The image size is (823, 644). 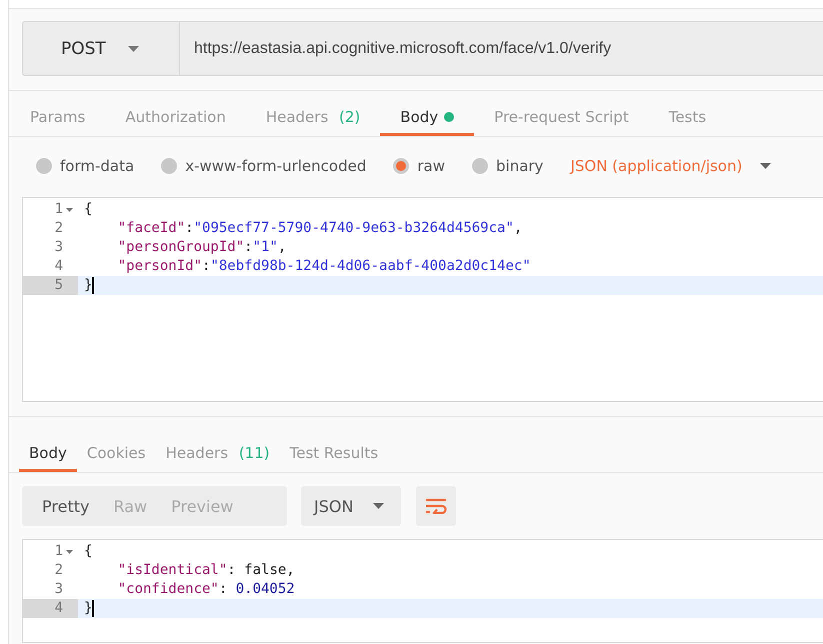 I want to click on radio-label: form-data, so click(x=97, y=166).